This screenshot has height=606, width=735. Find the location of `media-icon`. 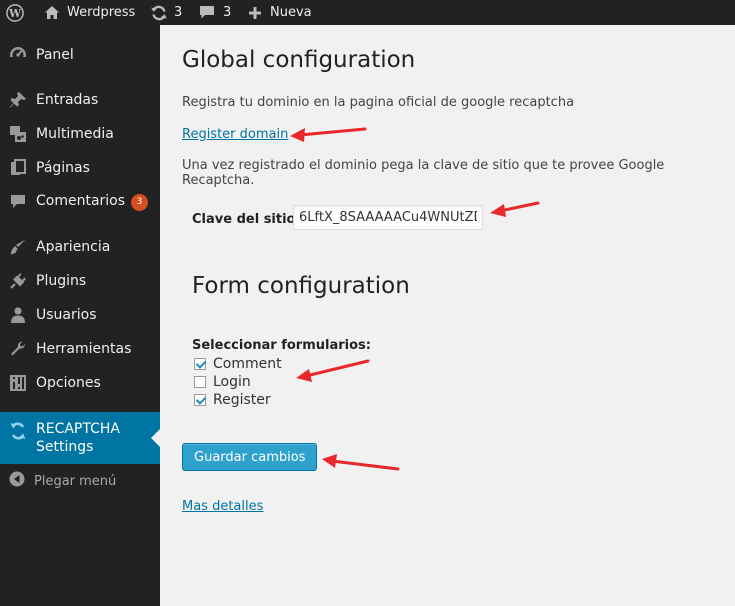

media-icon is located at coordinates (18, 134).